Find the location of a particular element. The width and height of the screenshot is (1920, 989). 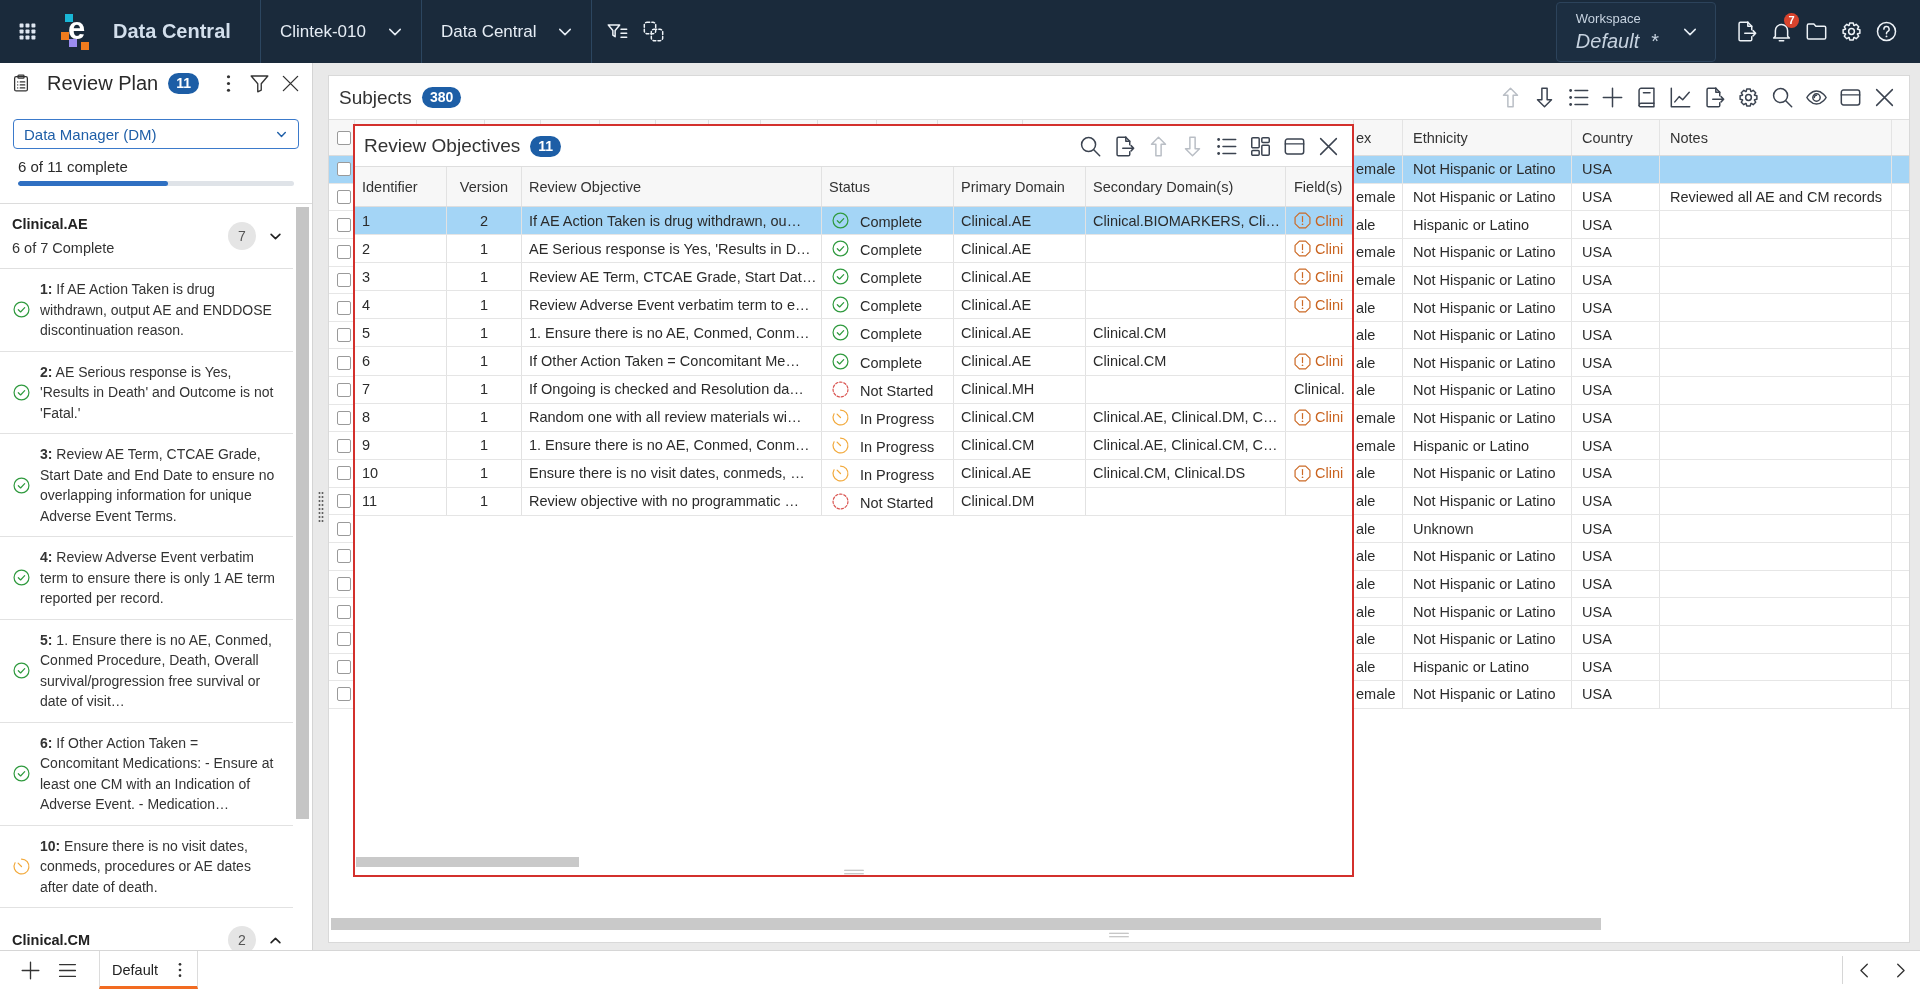

objective-list-item: 2: AE Serious response is Yes, 'Results in Death' and Outcome is not 'Fatal.' is located at coordinates (146, 392).